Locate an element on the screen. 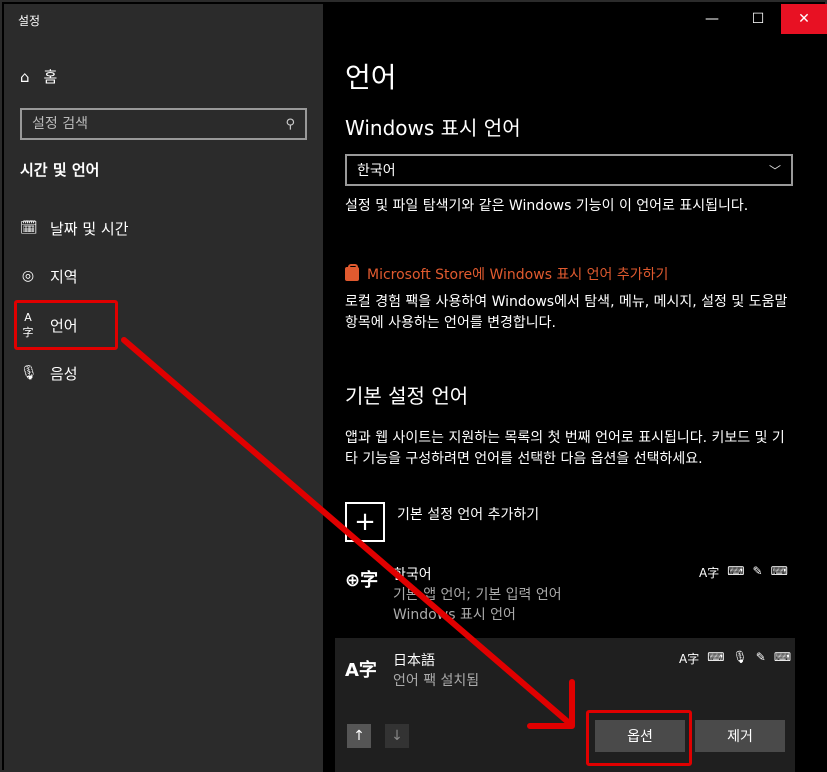  search-input is located at coordinates (159, 124).